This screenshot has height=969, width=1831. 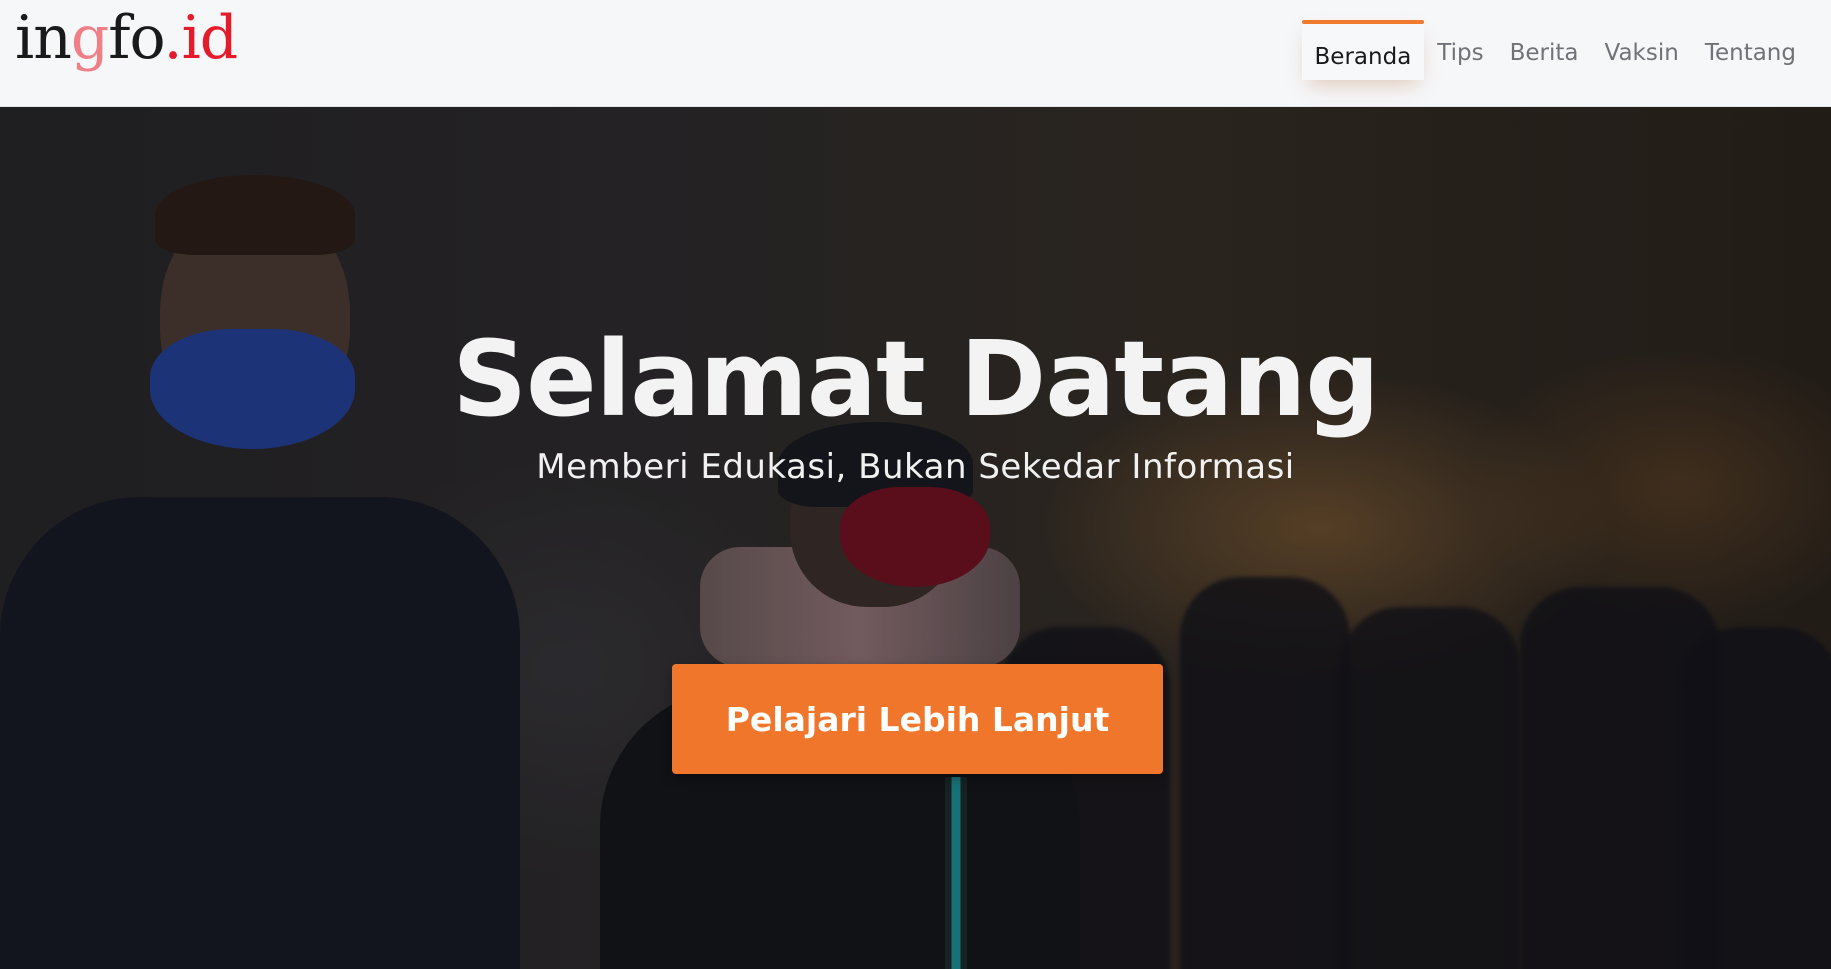 What do you see at coordinates (916, 379) in the screenshot?
I see `hero-title: Selamat Datang` at bounding box center [916, 379].